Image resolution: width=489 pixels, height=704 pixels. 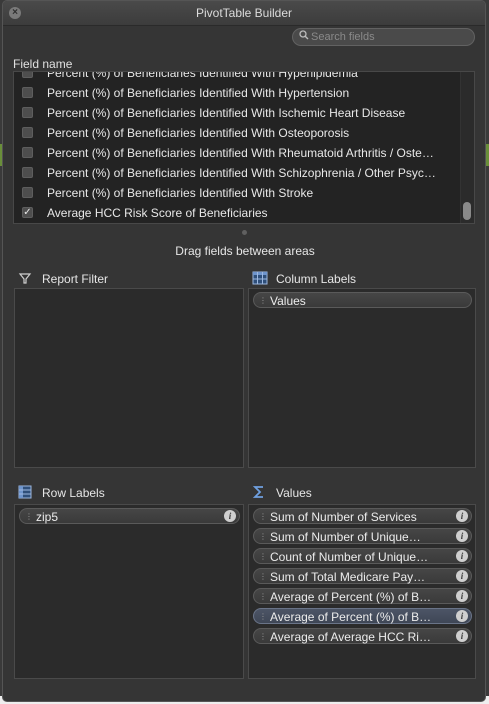 I want to click on value-field-pill: ⋮ Count of Number of Unique… i, so click(x=362, y=556).